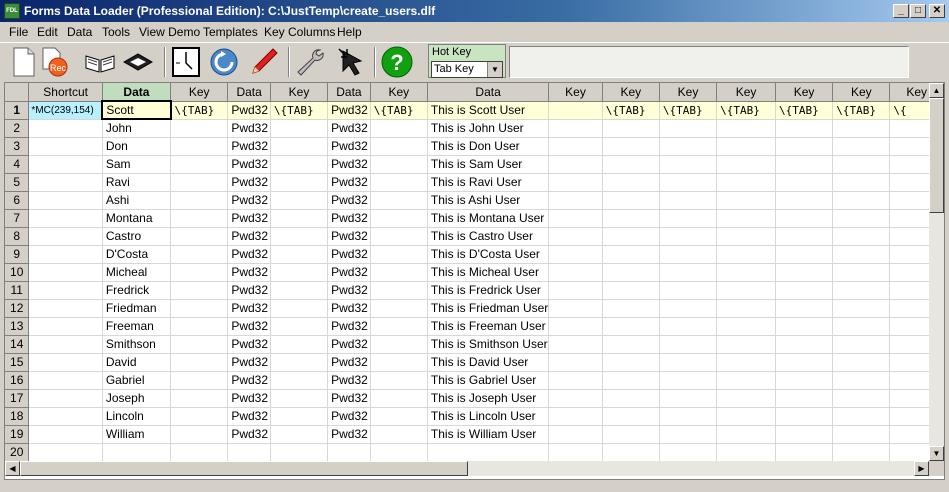 This screenshot has height=492, width=949. What do you see at coordinates (137, 344) in the screenshot?
I see `grid-cell: Smithson` at bounding box center [137, 344].